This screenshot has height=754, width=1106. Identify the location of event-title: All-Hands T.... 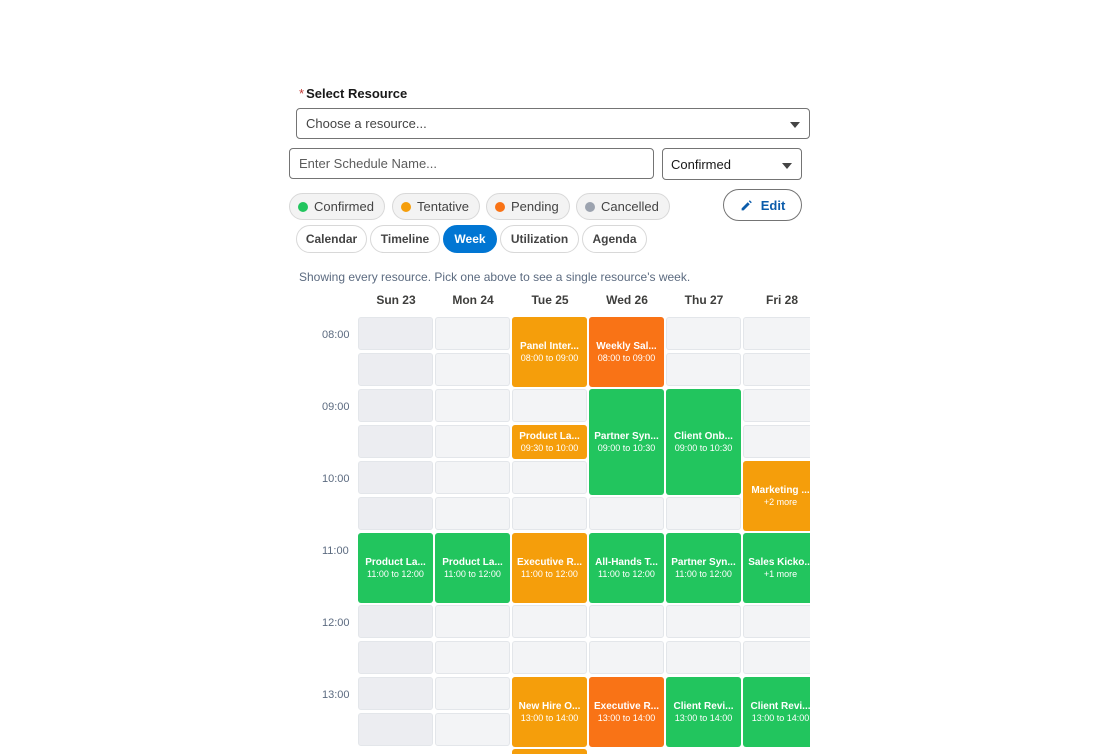
(626, 562).